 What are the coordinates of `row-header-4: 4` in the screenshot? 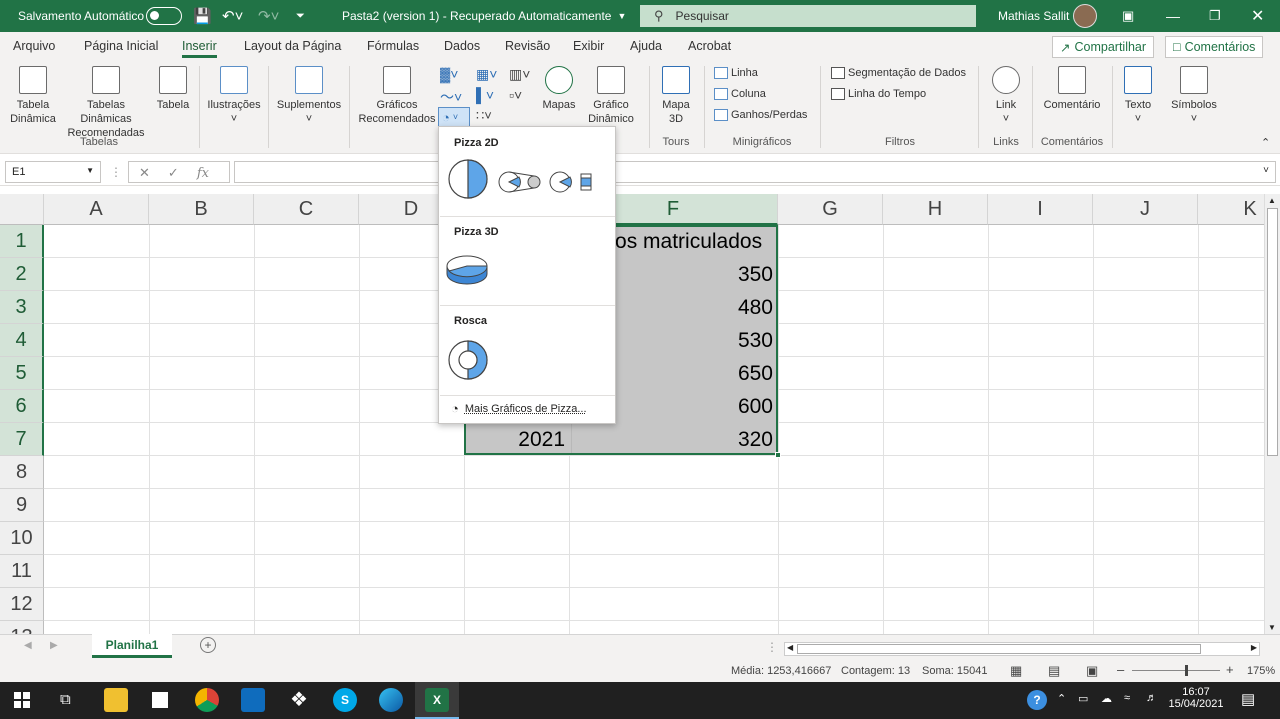 It's located at (22, 340).